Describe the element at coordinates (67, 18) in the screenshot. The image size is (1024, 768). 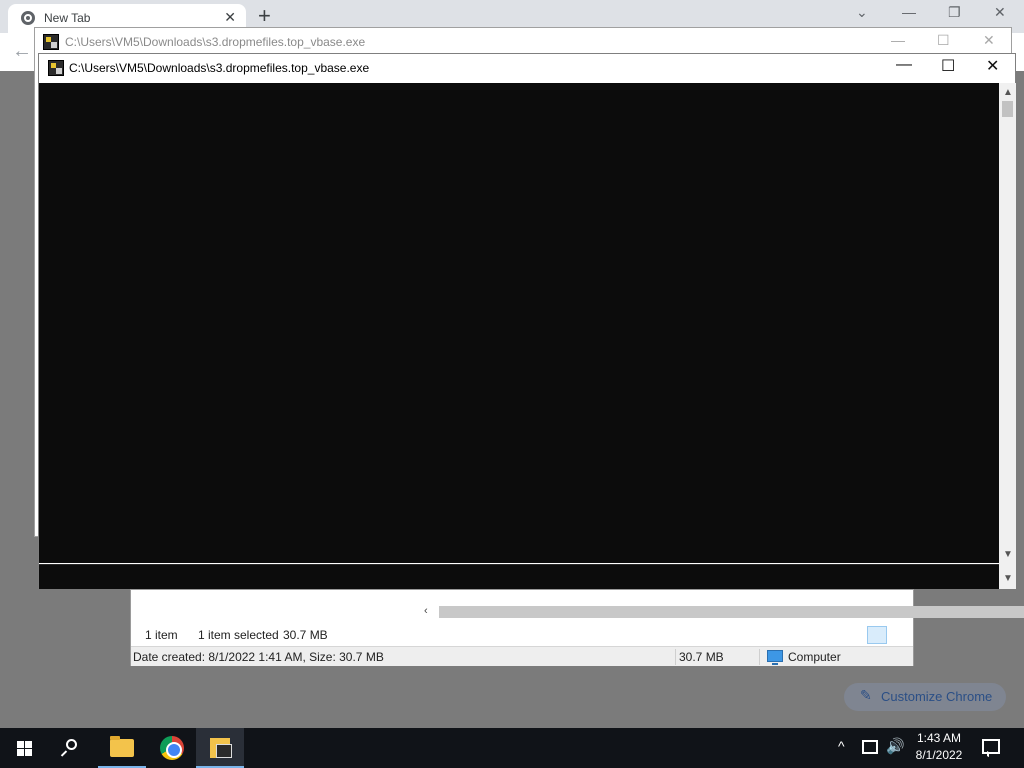
I see `tab-title: New Tab` at that location.